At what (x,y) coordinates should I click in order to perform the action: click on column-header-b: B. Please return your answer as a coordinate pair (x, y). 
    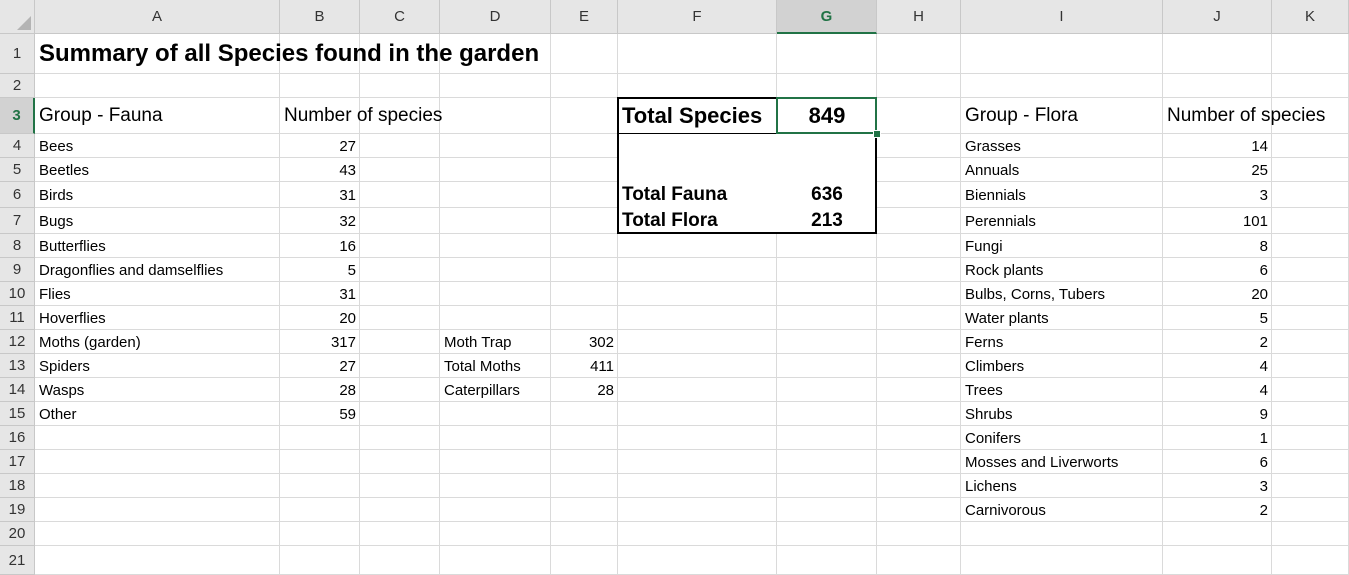
    Looking at the image, I should click on (320, 17).